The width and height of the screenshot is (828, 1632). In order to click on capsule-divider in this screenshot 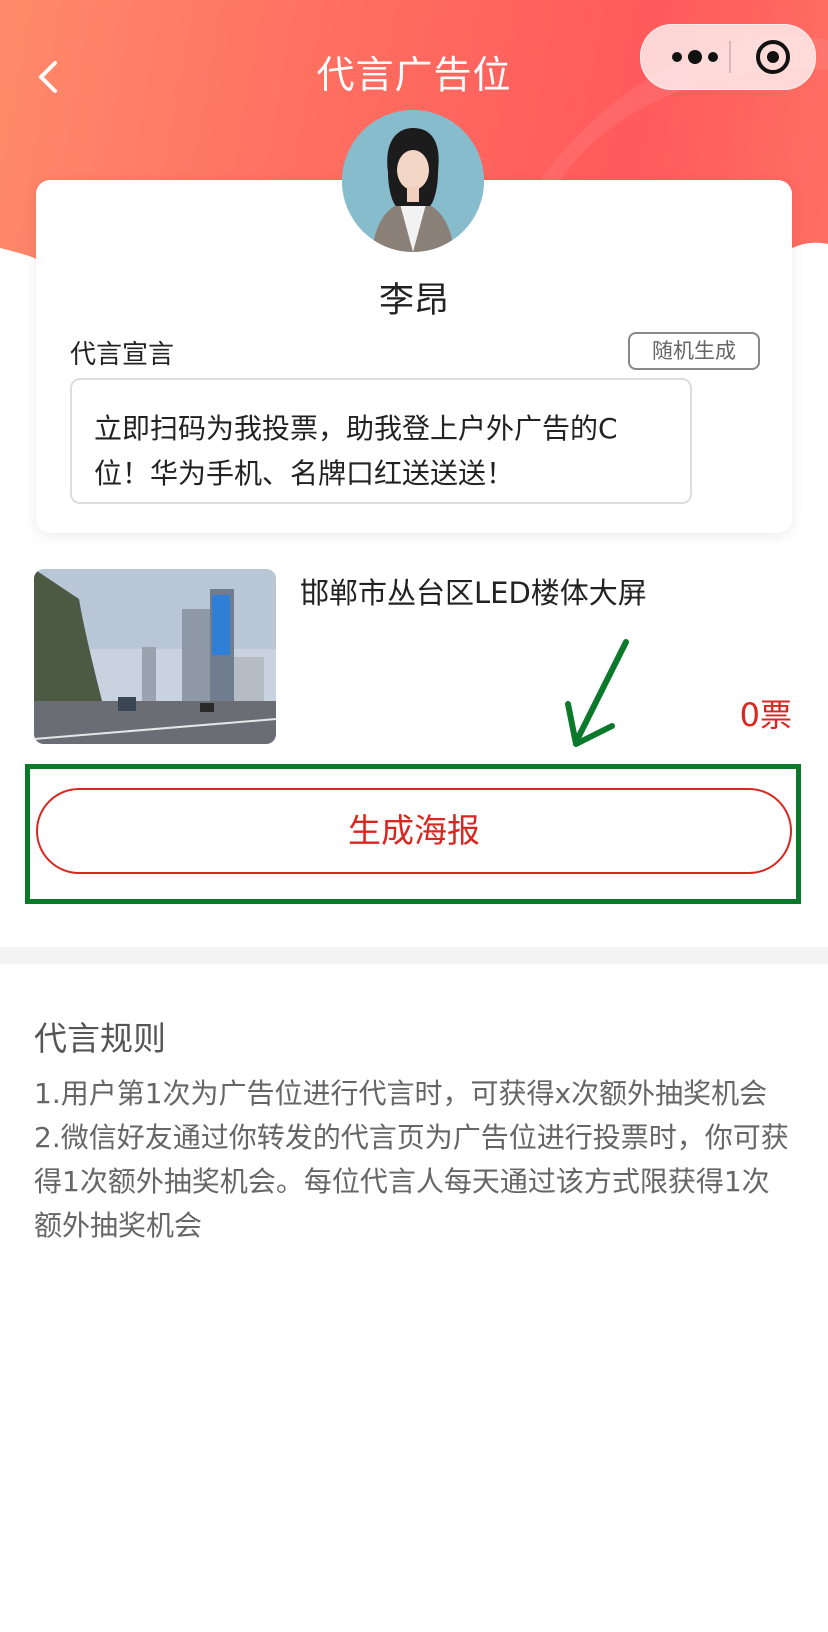, I will do `click(730, 57)`.